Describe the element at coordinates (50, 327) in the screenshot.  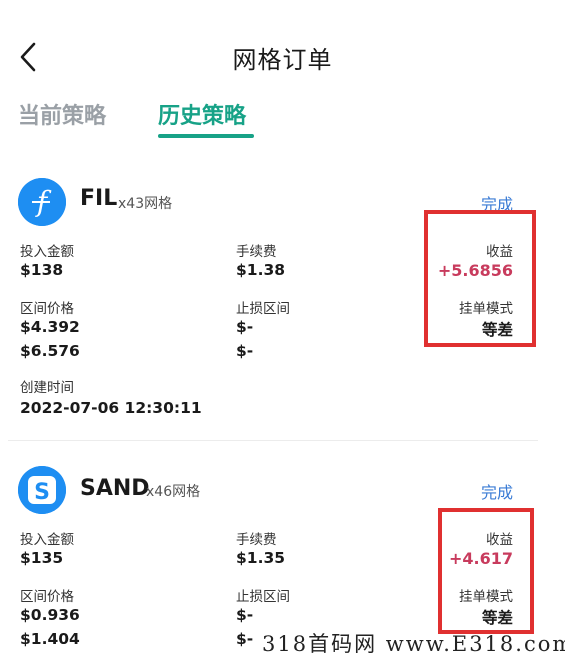
I see `range-low-value: $4.392` at that location.